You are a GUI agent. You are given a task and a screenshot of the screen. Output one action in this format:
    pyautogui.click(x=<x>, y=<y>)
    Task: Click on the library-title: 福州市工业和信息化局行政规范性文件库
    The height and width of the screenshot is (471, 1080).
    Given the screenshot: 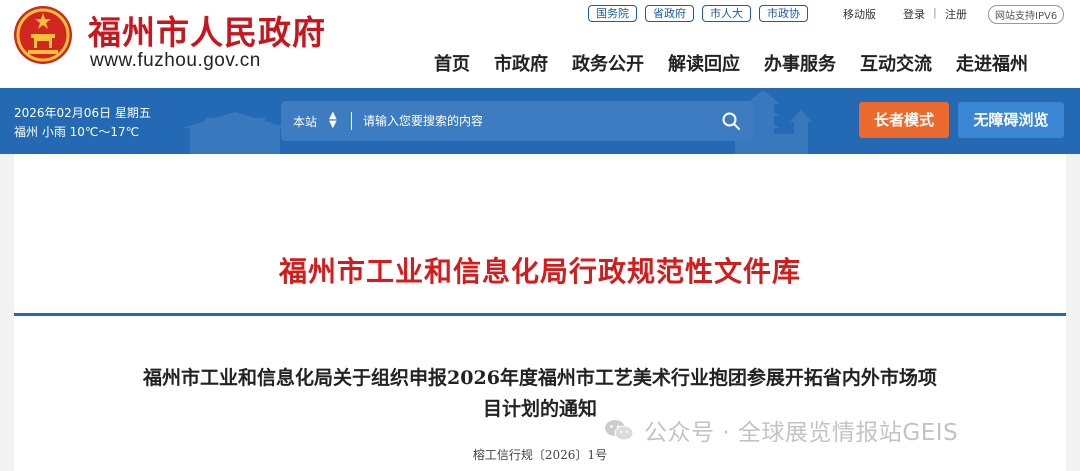 What is the action you would take?
    pyautogui.click(x=539, y=271)
    